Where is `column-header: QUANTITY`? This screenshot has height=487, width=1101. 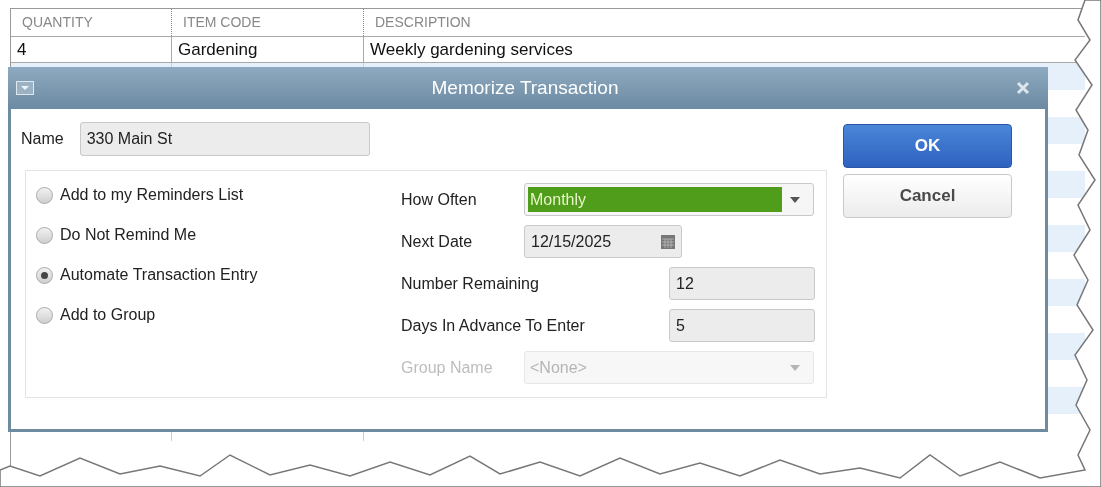
column-header: QUANTITY is located at coordinates (57, 22).